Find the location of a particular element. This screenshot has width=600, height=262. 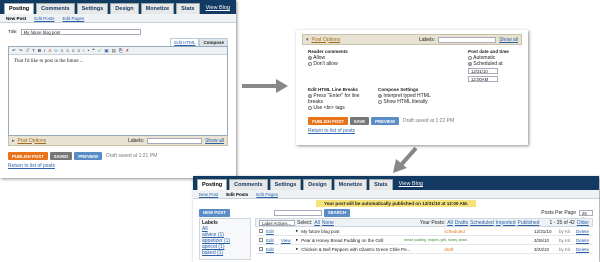

new-post-button: NEW POST is located at coordinates (214, 212).